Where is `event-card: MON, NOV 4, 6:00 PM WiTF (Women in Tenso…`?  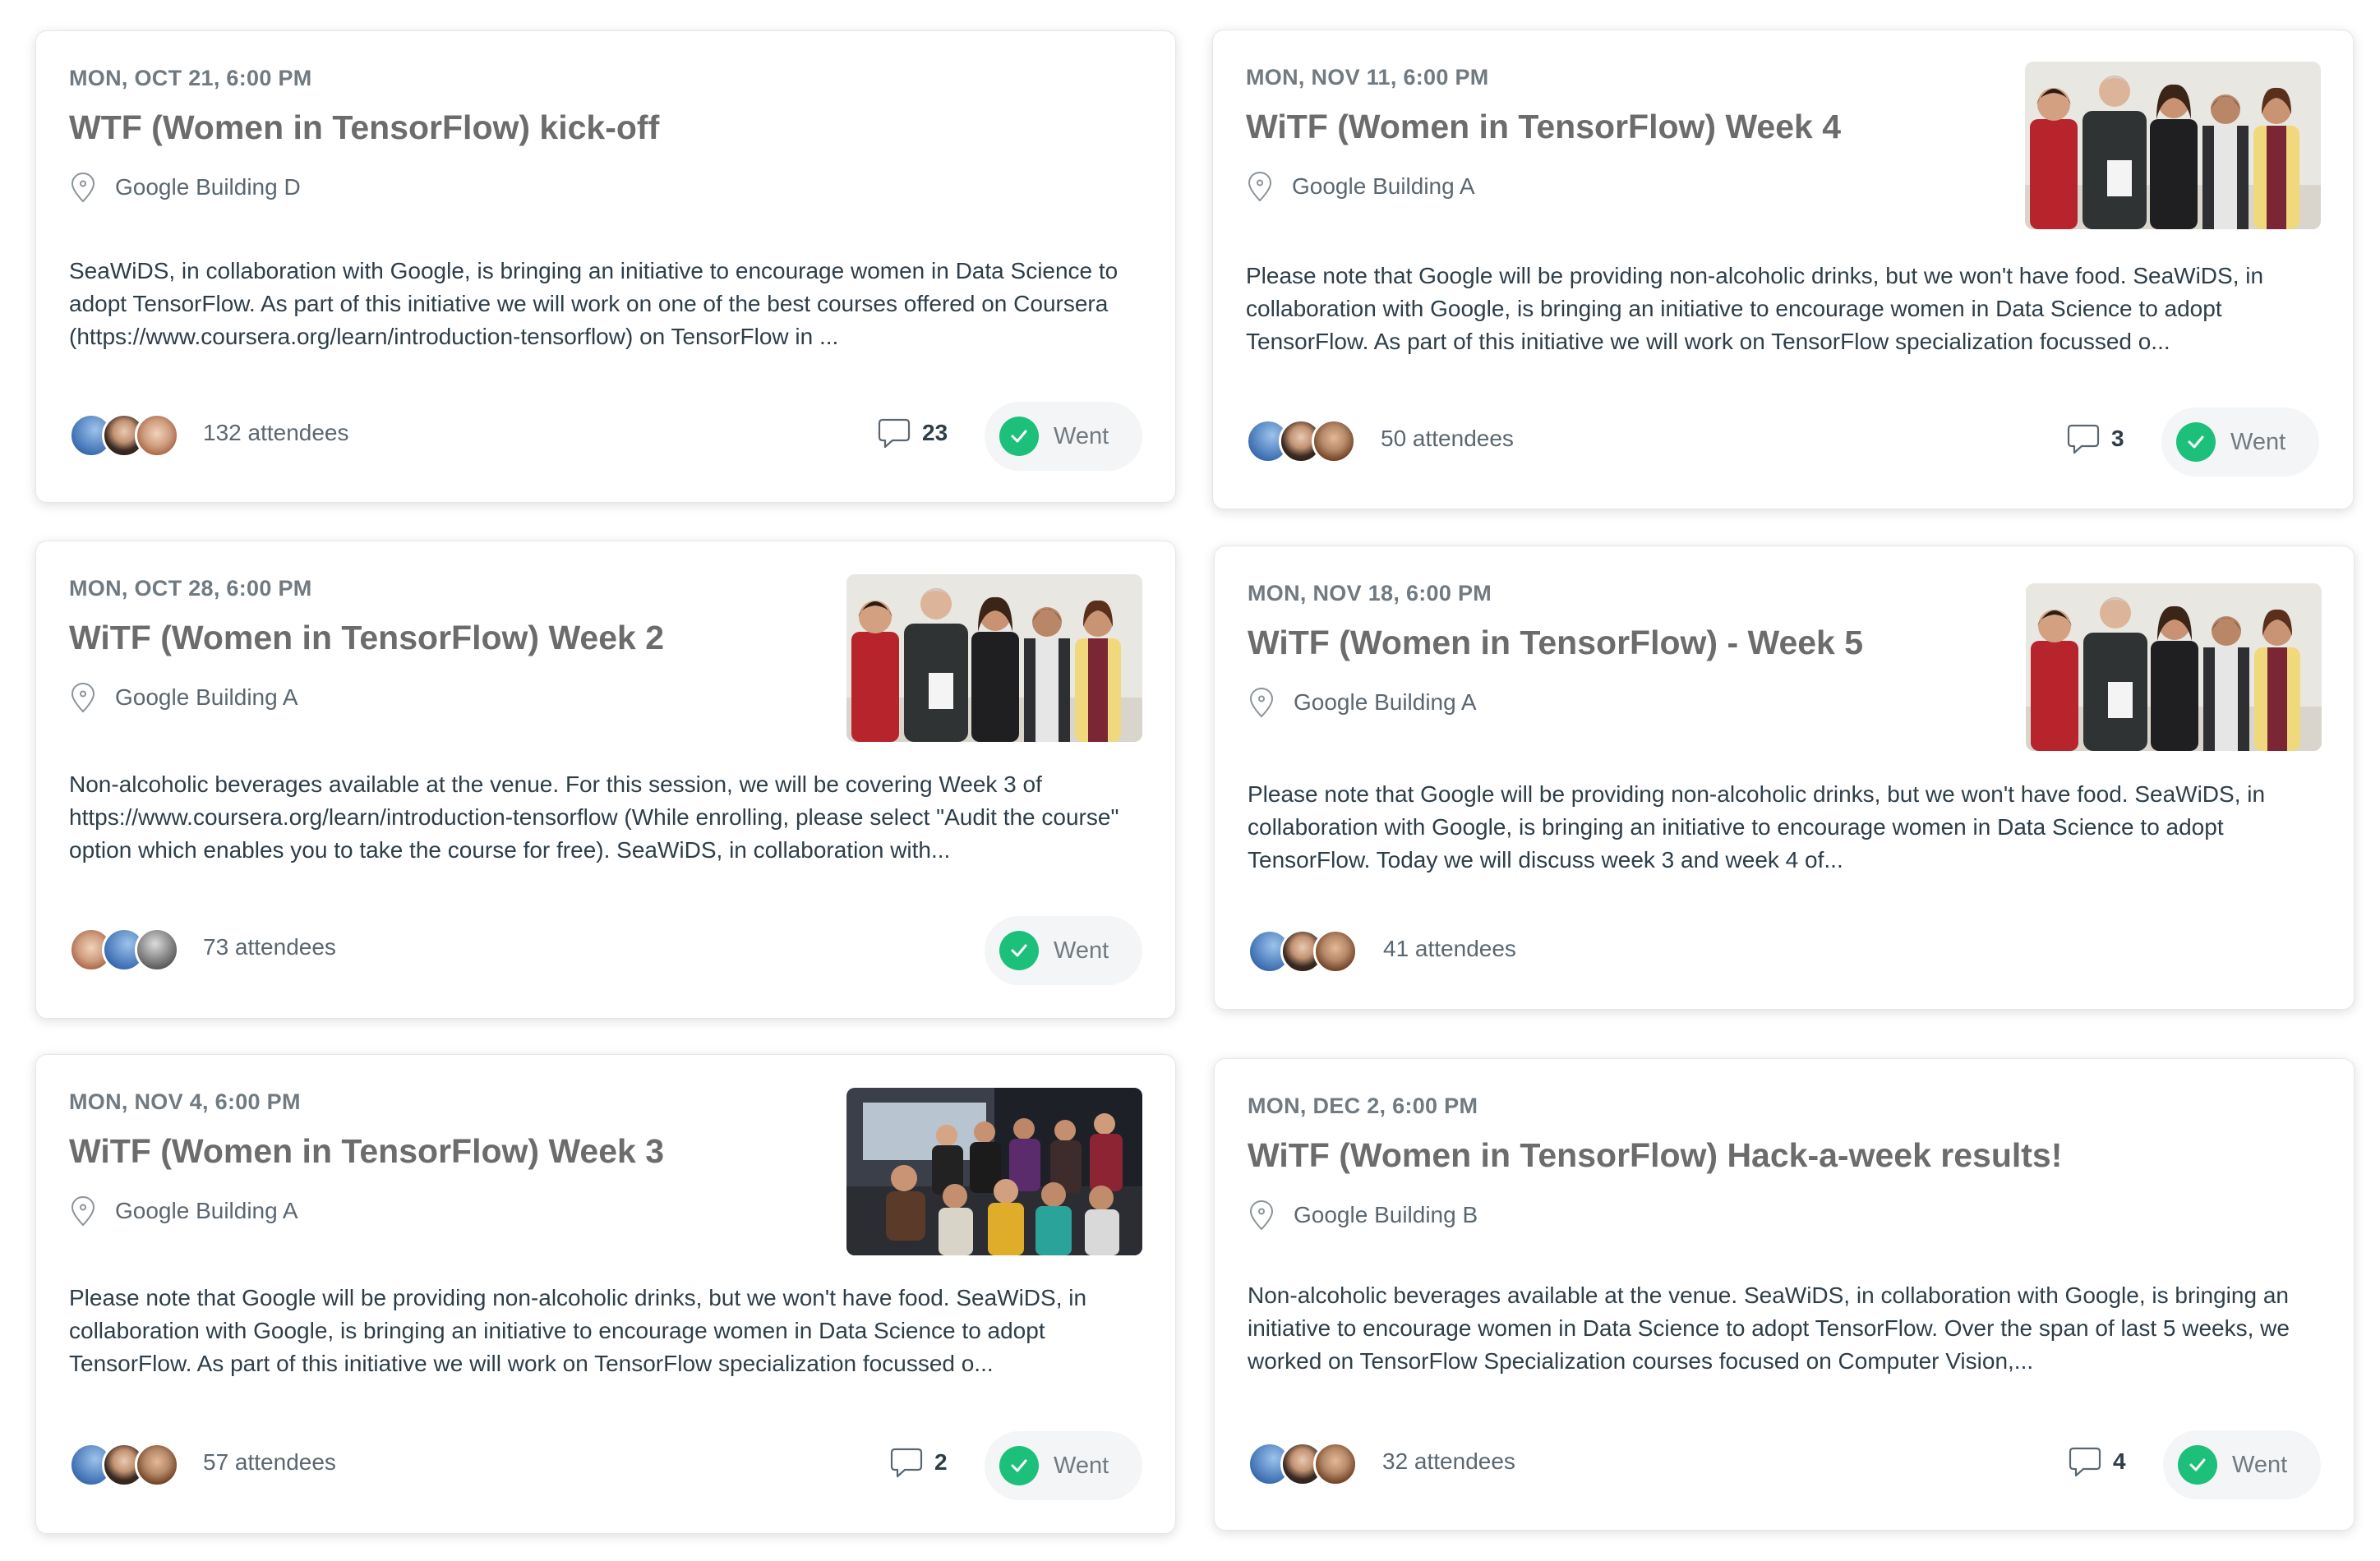 event-card: MON, NOV 4, 6:00 PM WiTF (Women in Tenso… is located at coordinates (605, 1294).